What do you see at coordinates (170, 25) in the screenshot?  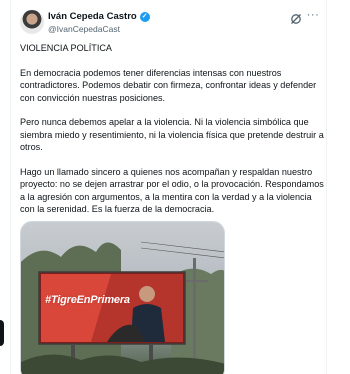 I see `post-header: Iván Cepeda Castro ✓ @IvanCepedaCast ···` at bounding box center [170, 25].